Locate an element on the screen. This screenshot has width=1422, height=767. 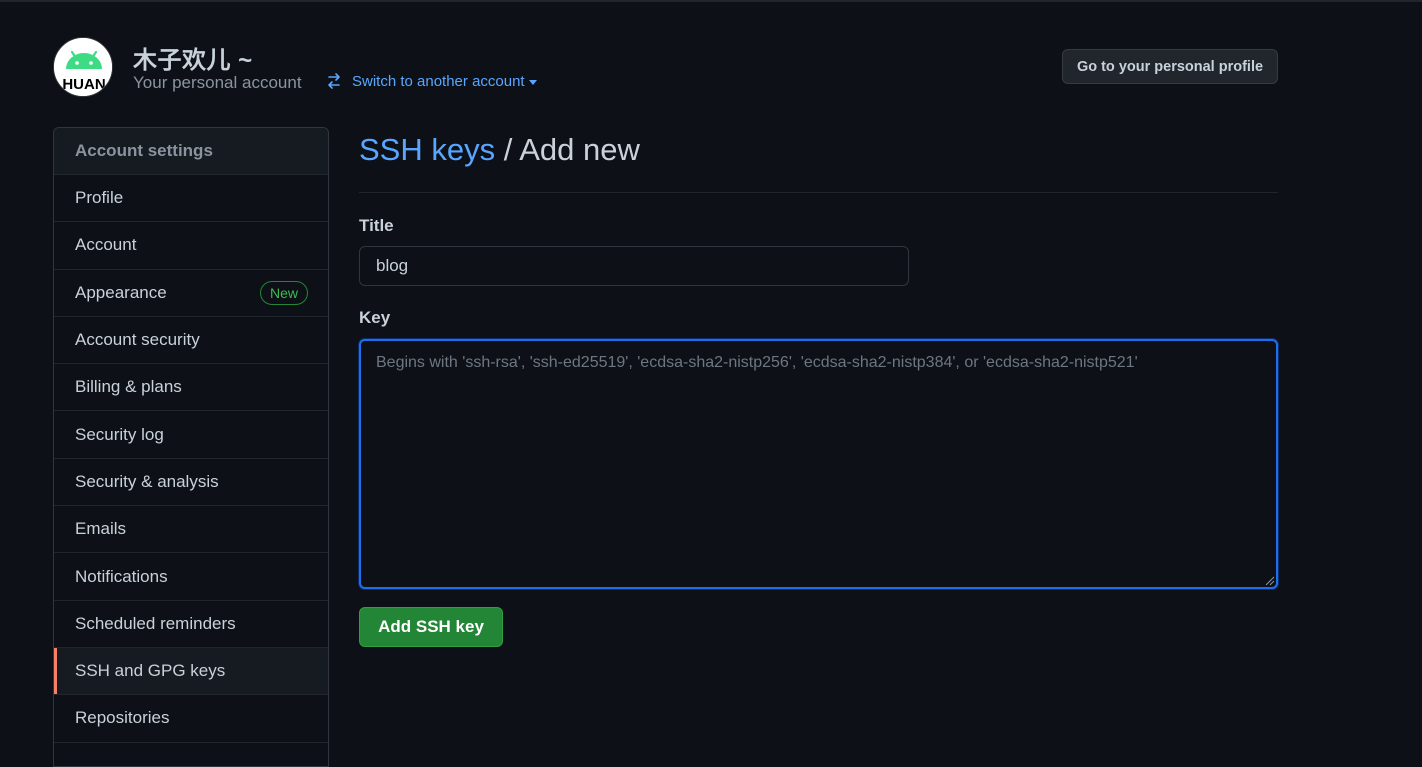
sidebar-item-account-security: Account security is located at coordinates (191, 341).